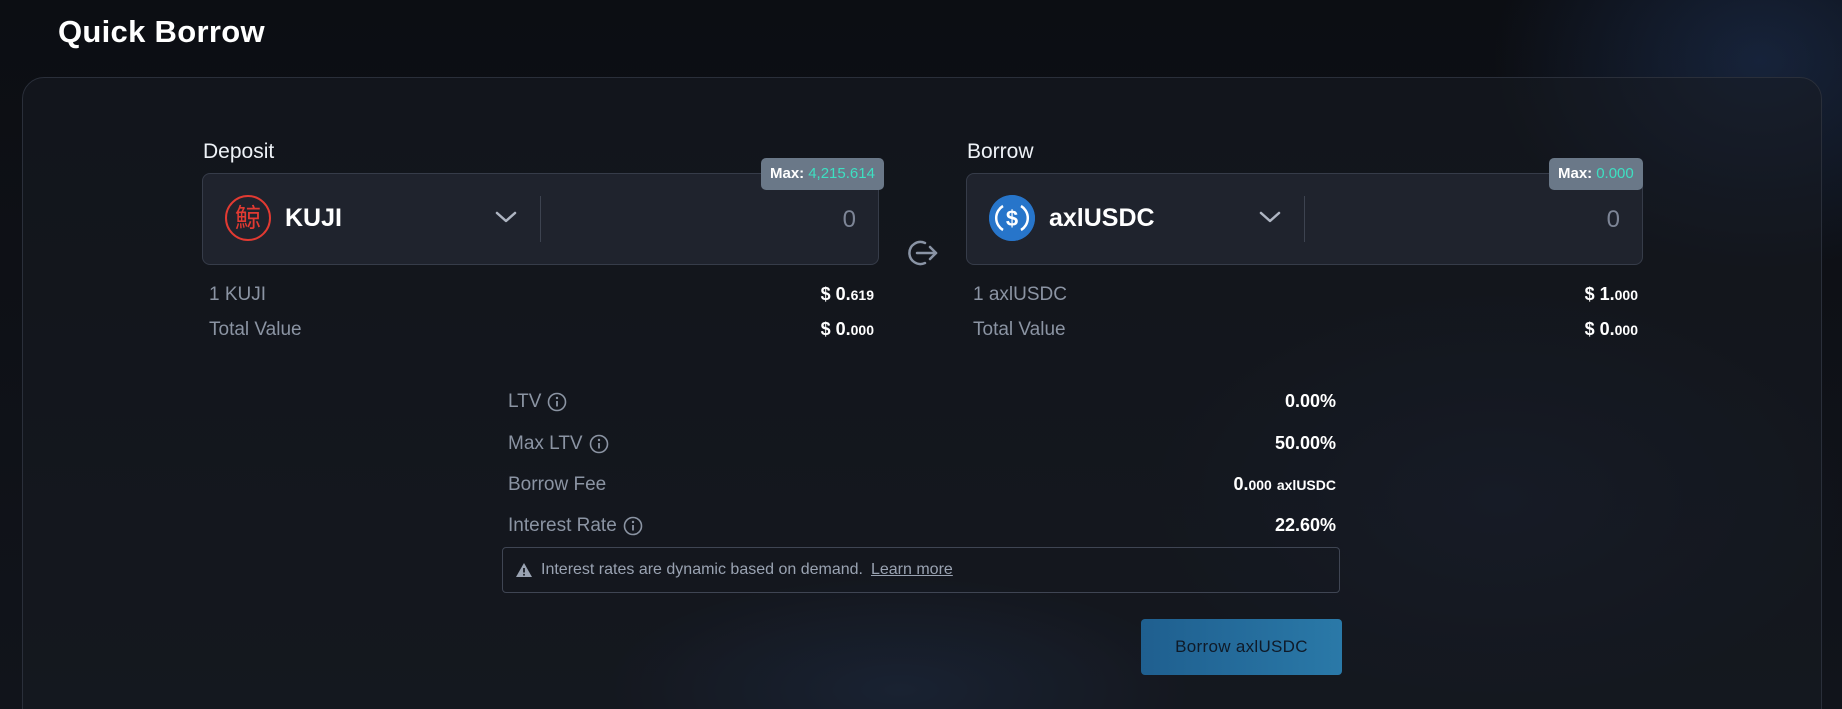 This screenshot has width=1842, height=709. What do you see at coordinates (1305, 295) in the screenshot?
I see `borrow-price-row: 1 axlUSDC $ 1.000` at bounding box center [1305, 295].